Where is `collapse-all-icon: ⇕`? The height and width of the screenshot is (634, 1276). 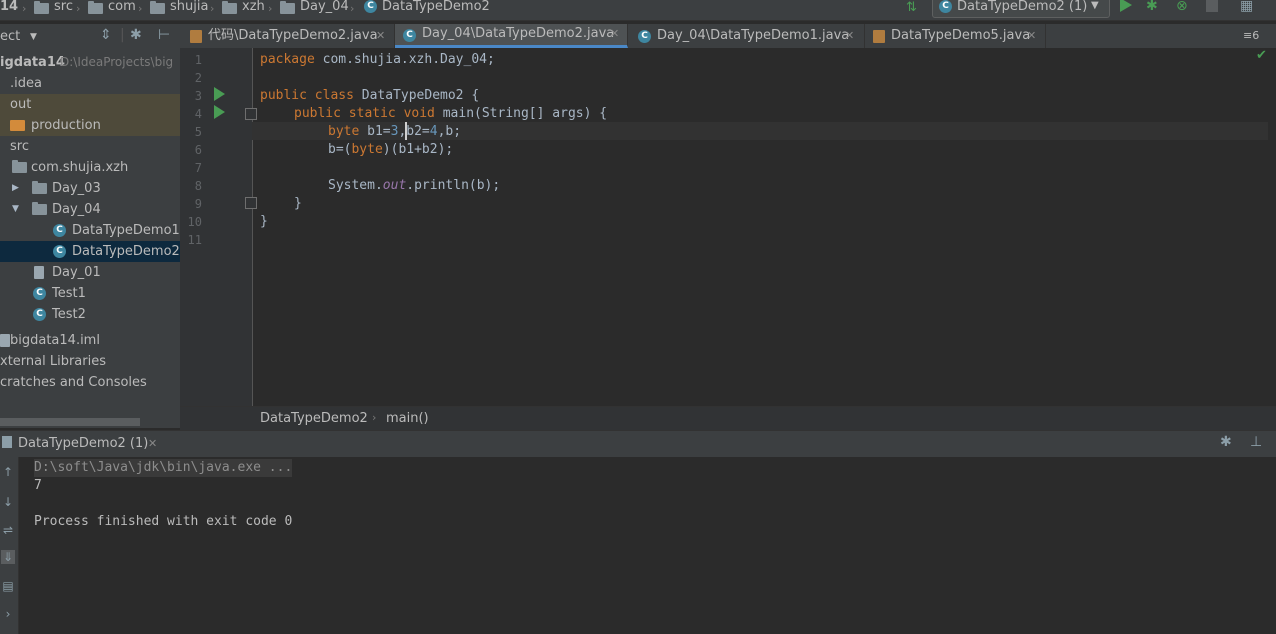 collapse-all-icon: ⇕ is located at coordinates (106, 35).